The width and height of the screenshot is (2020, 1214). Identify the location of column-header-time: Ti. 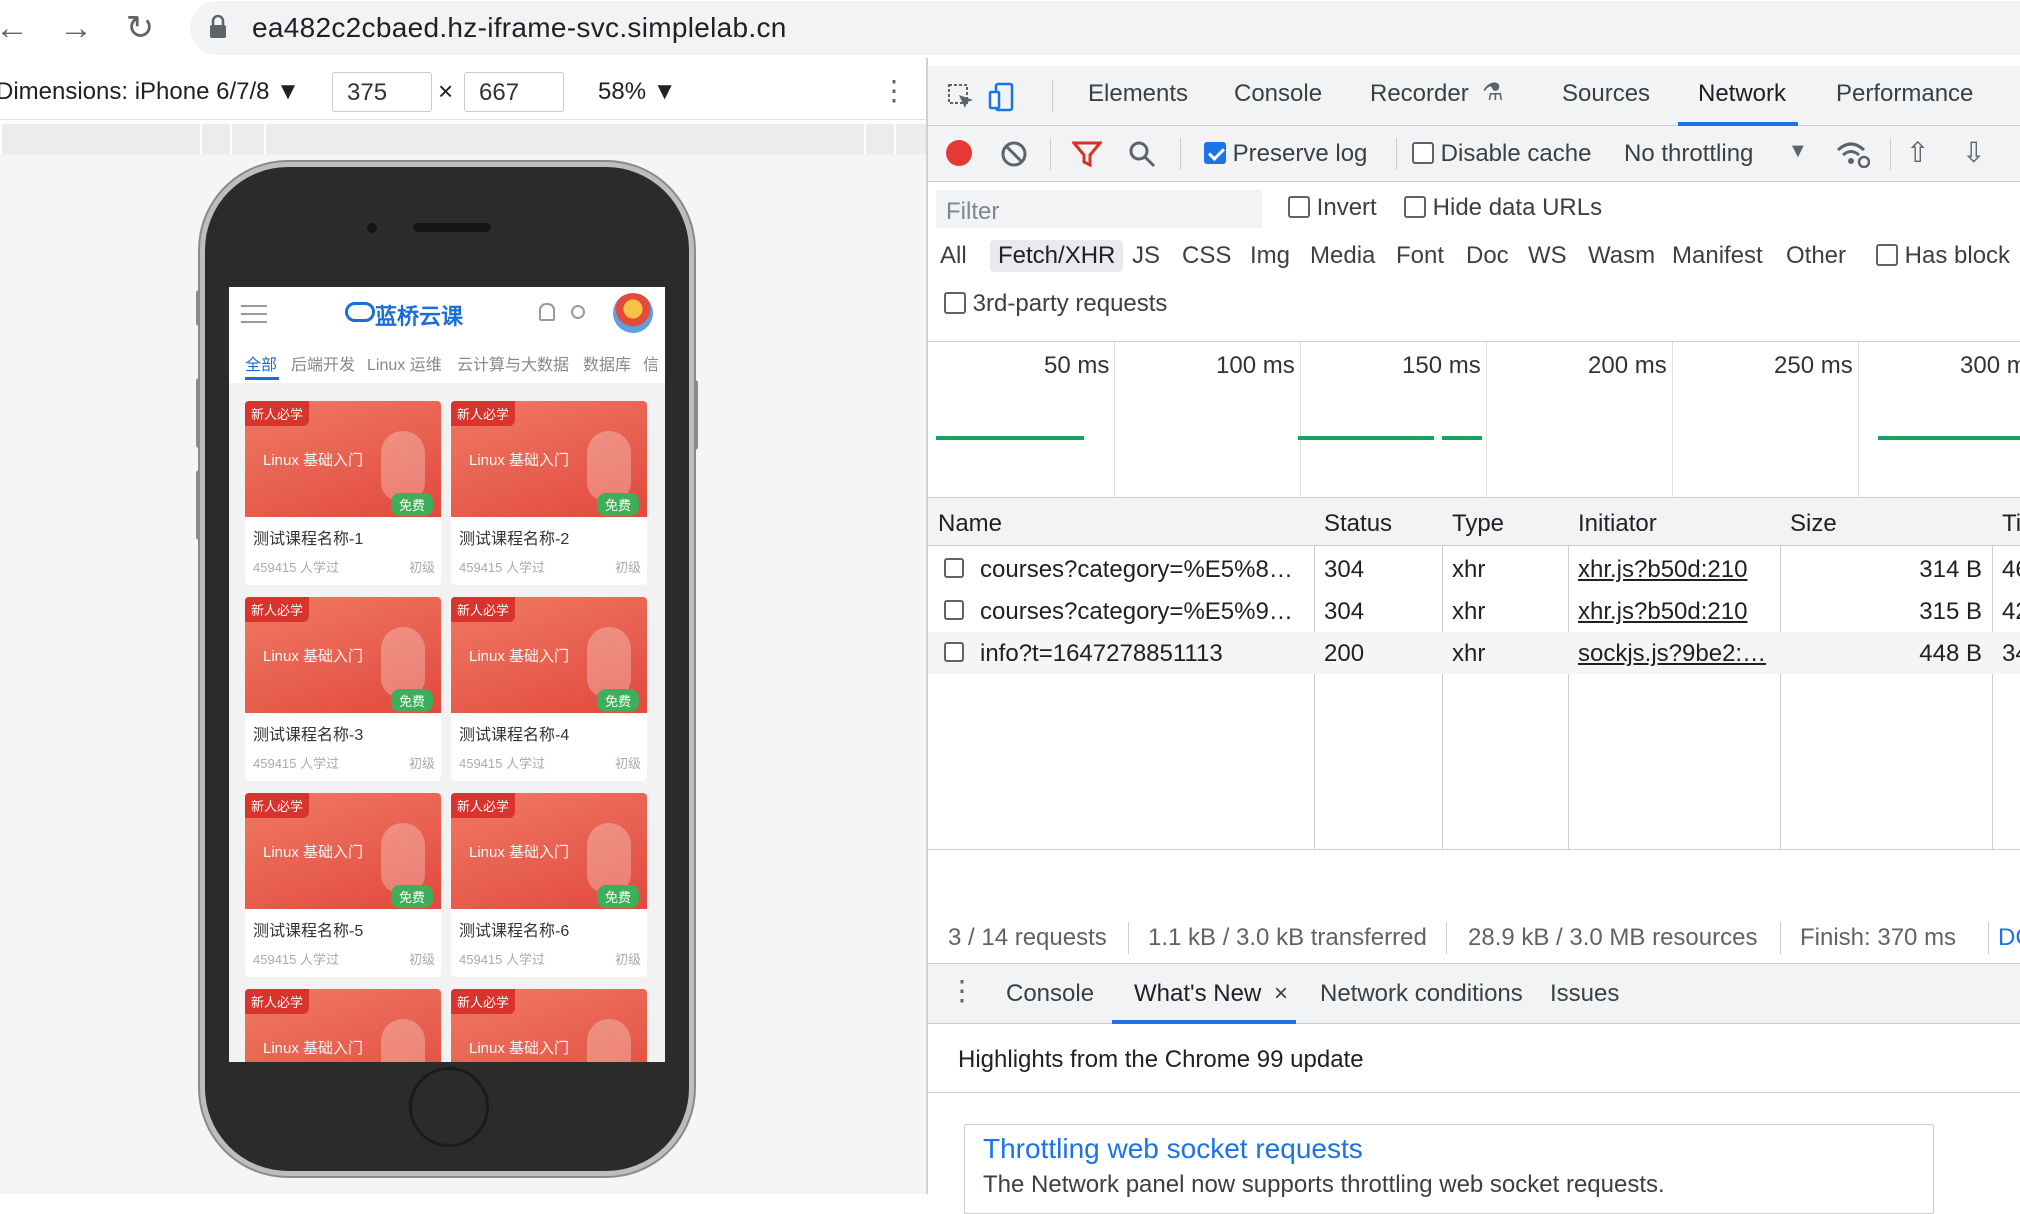
(2011, 524).